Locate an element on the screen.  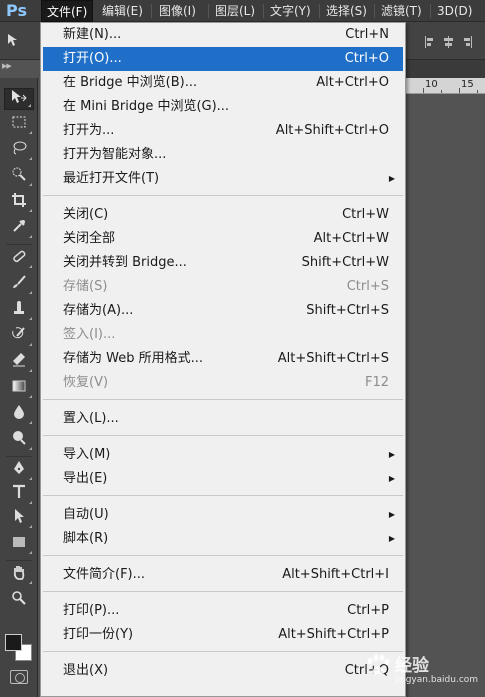
menu-layer: 图层(L) is located at coordinates (235, 11).